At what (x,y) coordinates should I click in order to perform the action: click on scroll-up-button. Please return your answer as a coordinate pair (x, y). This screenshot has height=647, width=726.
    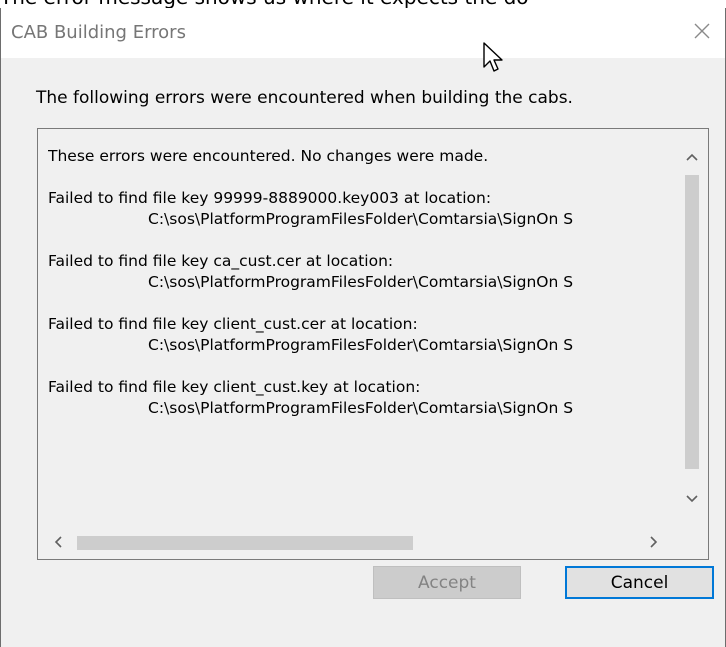
    Looking at the image, I should click on (692, 155).